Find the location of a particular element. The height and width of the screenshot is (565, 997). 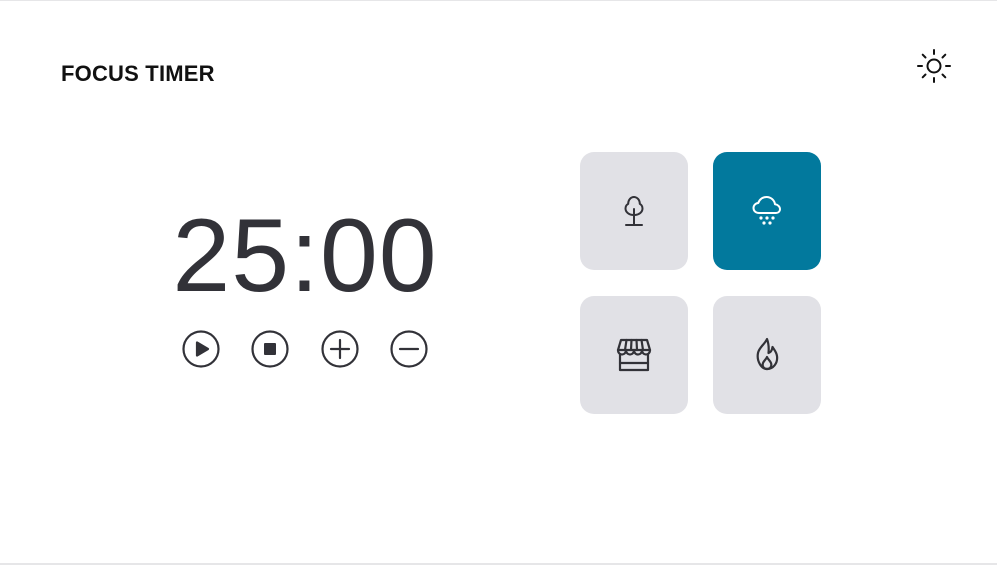

increase-time-button is located at coordinates (340, 349).